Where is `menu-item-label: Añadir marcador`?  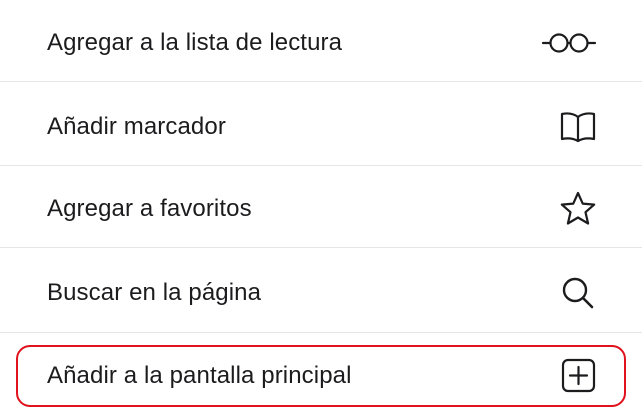 menu-item-label: Añadir marcador is located at coordinates (136, 126).